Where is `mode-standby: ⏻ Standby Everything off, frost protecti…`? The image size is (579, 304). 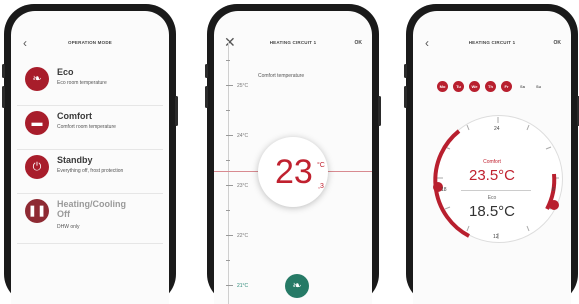 mode-standby: ⏻ Standby Everything off, frost protecti… is located at coordinates (90, 171).